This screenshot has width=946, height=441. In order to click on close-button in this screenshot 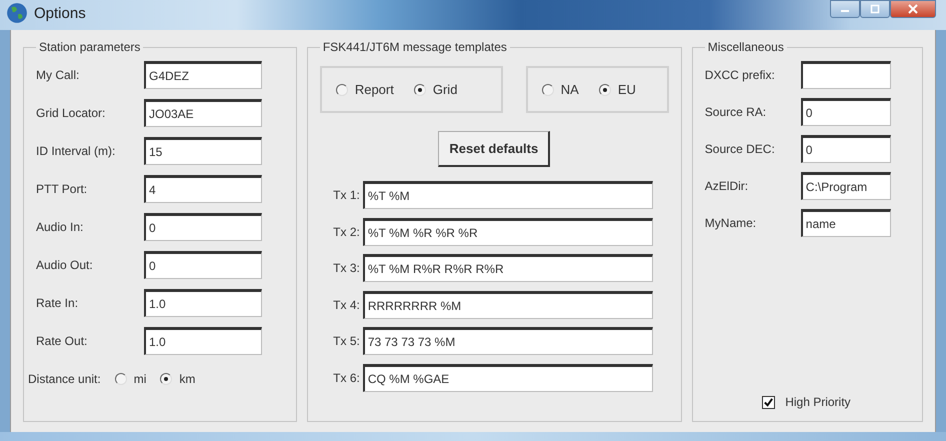, I will do `click(913, 9)`.